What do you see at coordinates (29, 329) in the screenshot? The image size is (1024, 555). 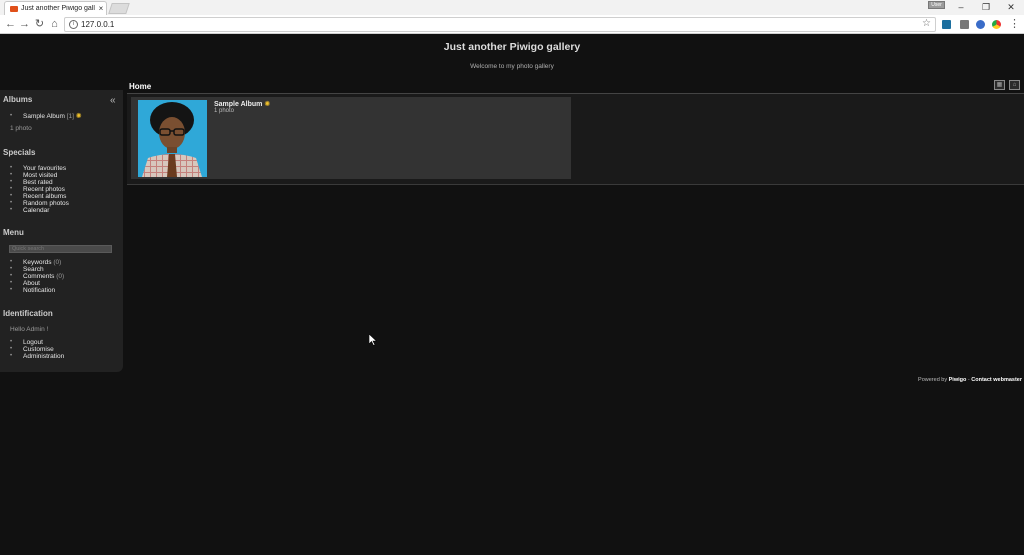 I see `greeting-text: Hello Admin !` at bounding box center [29, 329].